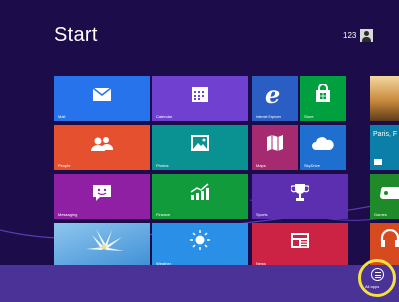  I want to click on internet-explorer-icon: e, so click(273, 94).